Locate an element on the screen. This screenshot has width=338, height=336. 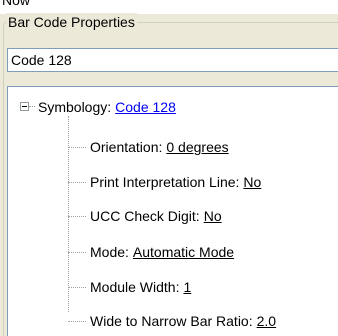
symbology-value-link: Code 128 is located at coordinates (145, 107).